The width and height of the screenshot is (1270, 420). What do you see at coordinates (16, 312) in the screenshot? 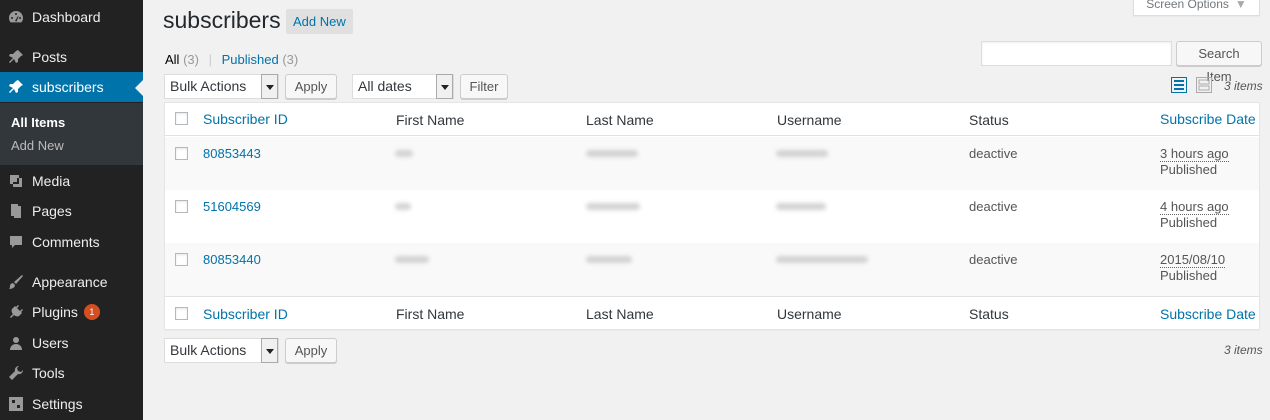
I see `plugin-icon` at bounding box center [16, 312].